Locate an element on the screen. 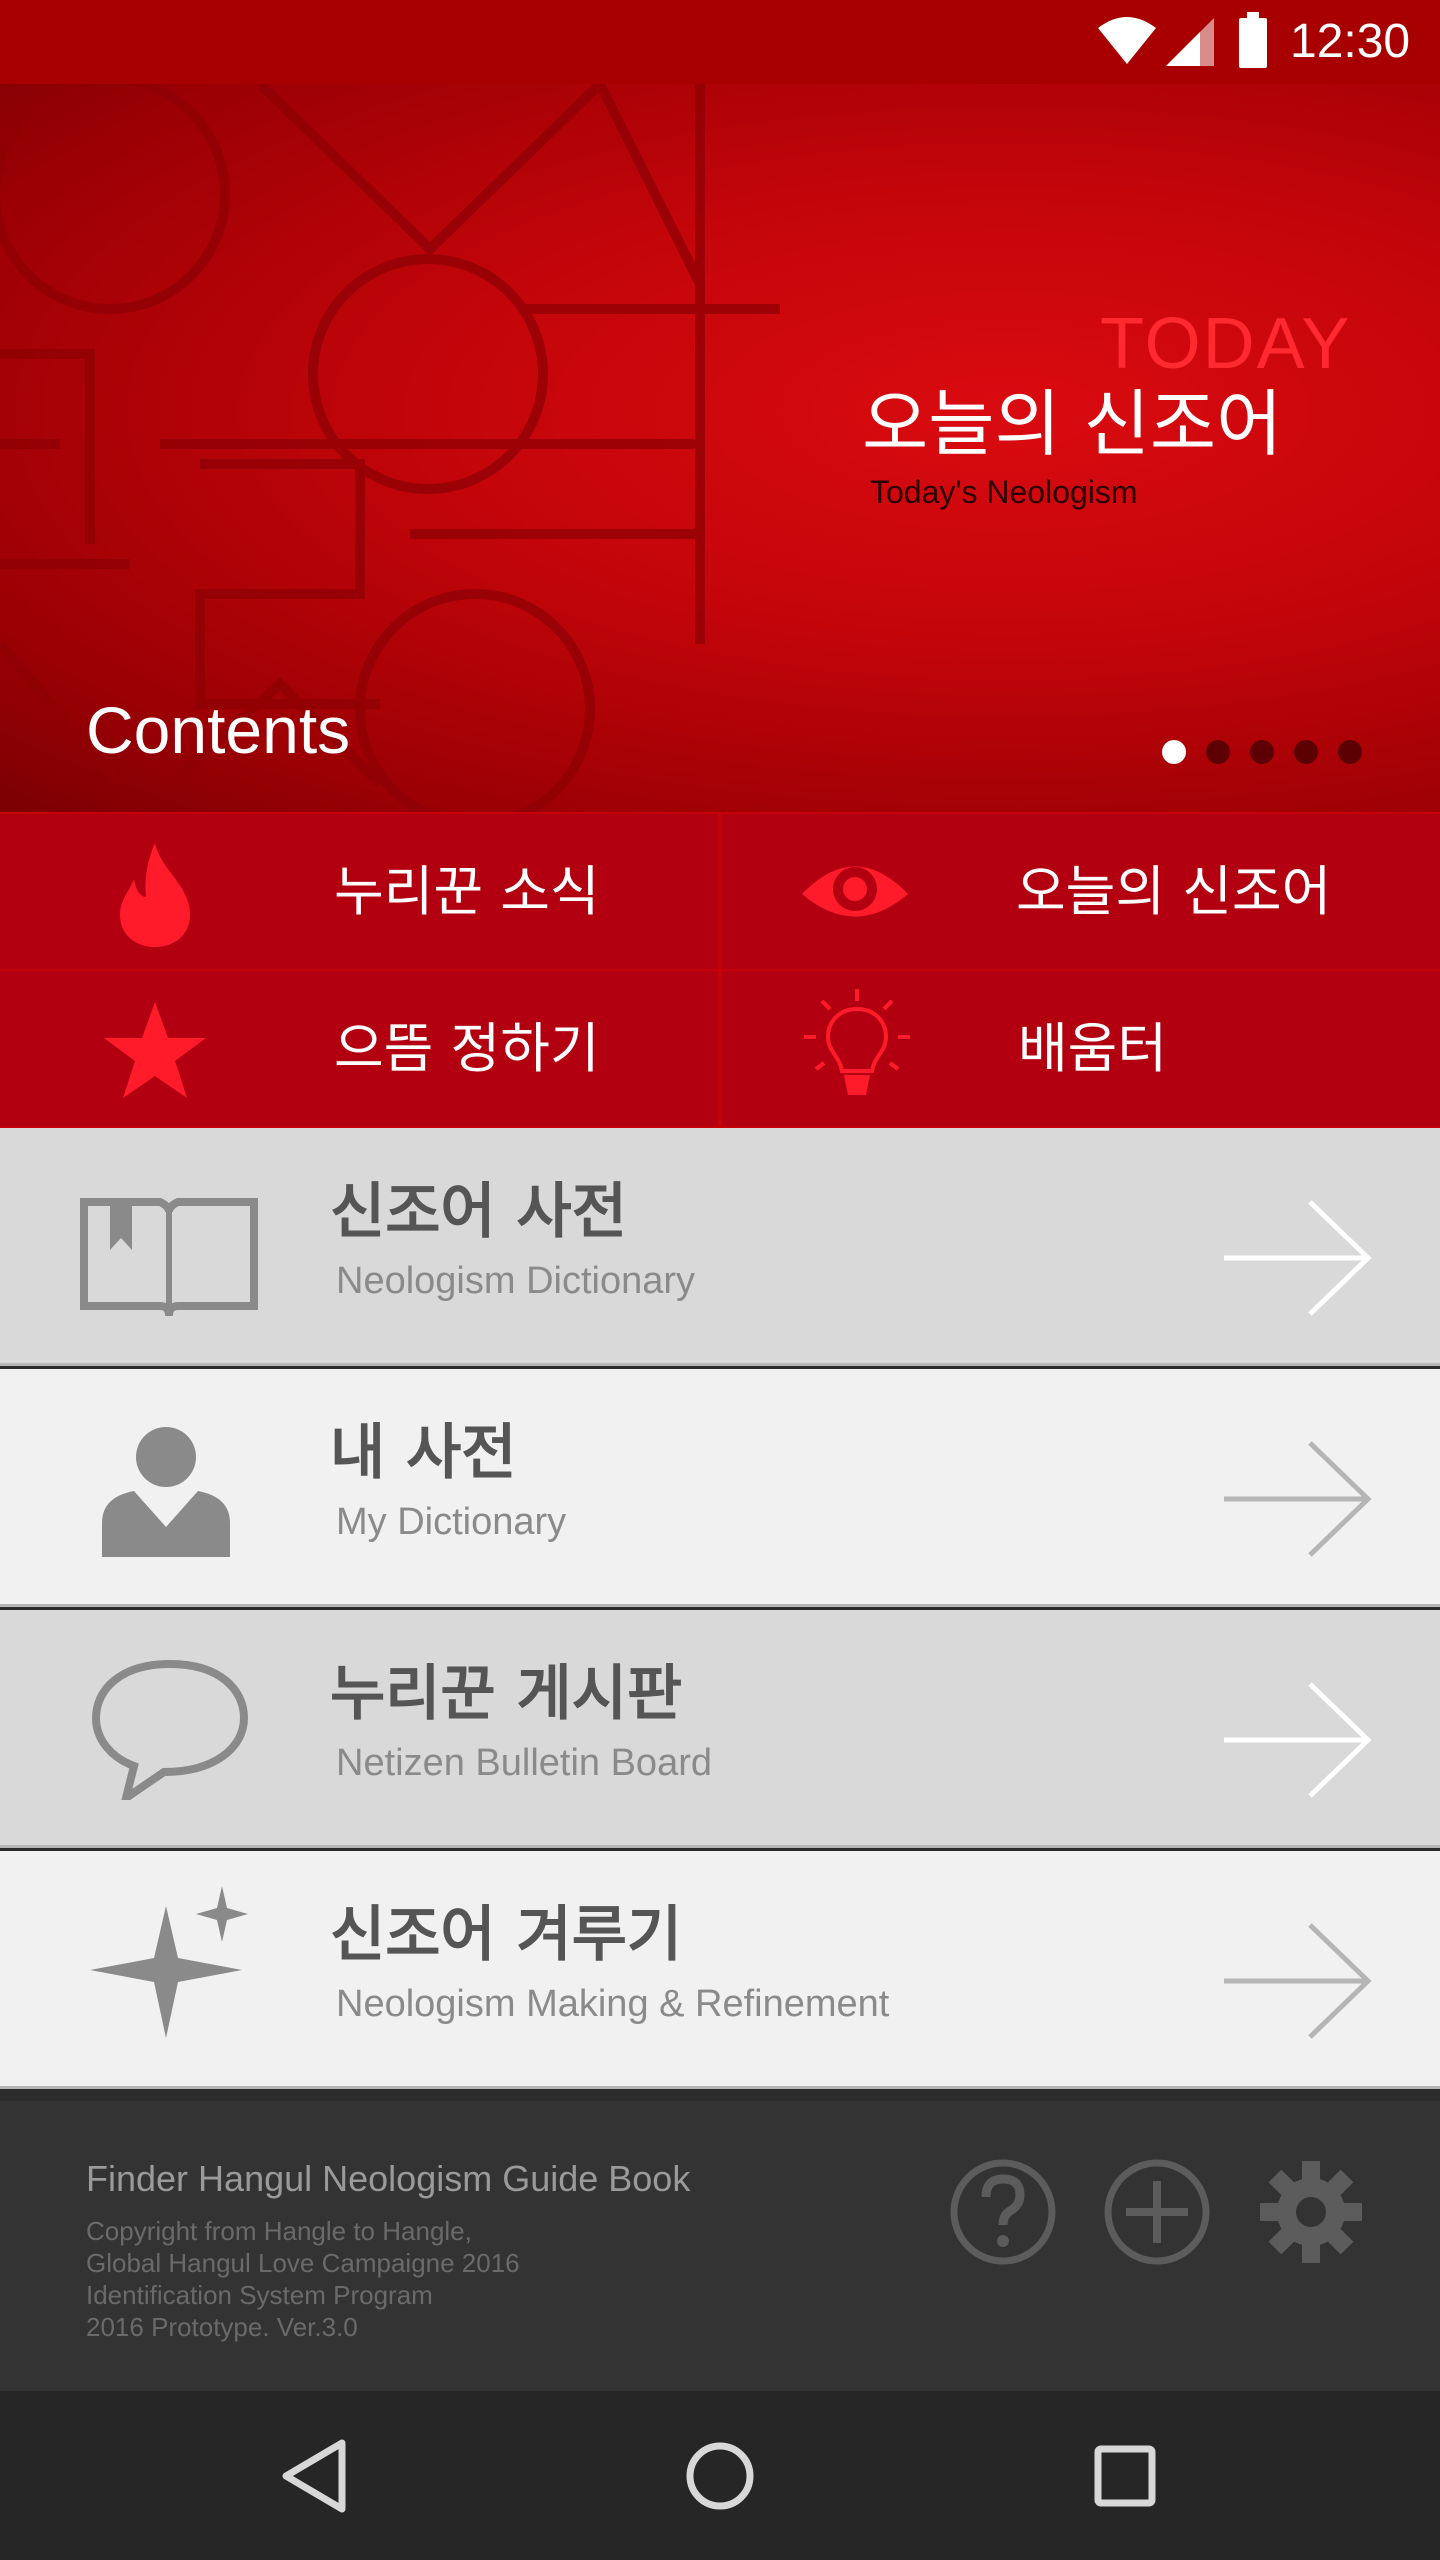 Image resolution: width=1440 pixels, height=2560 pixels. copyright-line: Identification System Program is located at coordinates (259, 2295).